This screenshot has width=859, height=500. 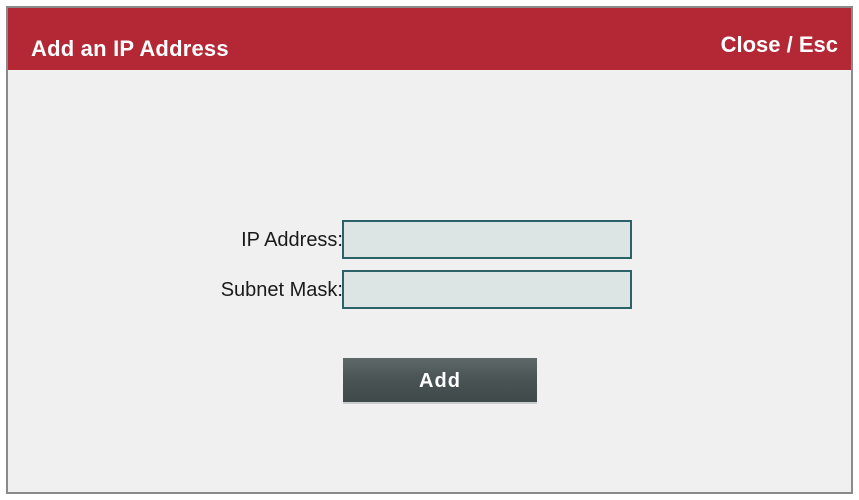 What do you see at coordinates (779, 45) in the screenshot?
I see `close-button: Close / Esc` at bounding box center [779, 45].